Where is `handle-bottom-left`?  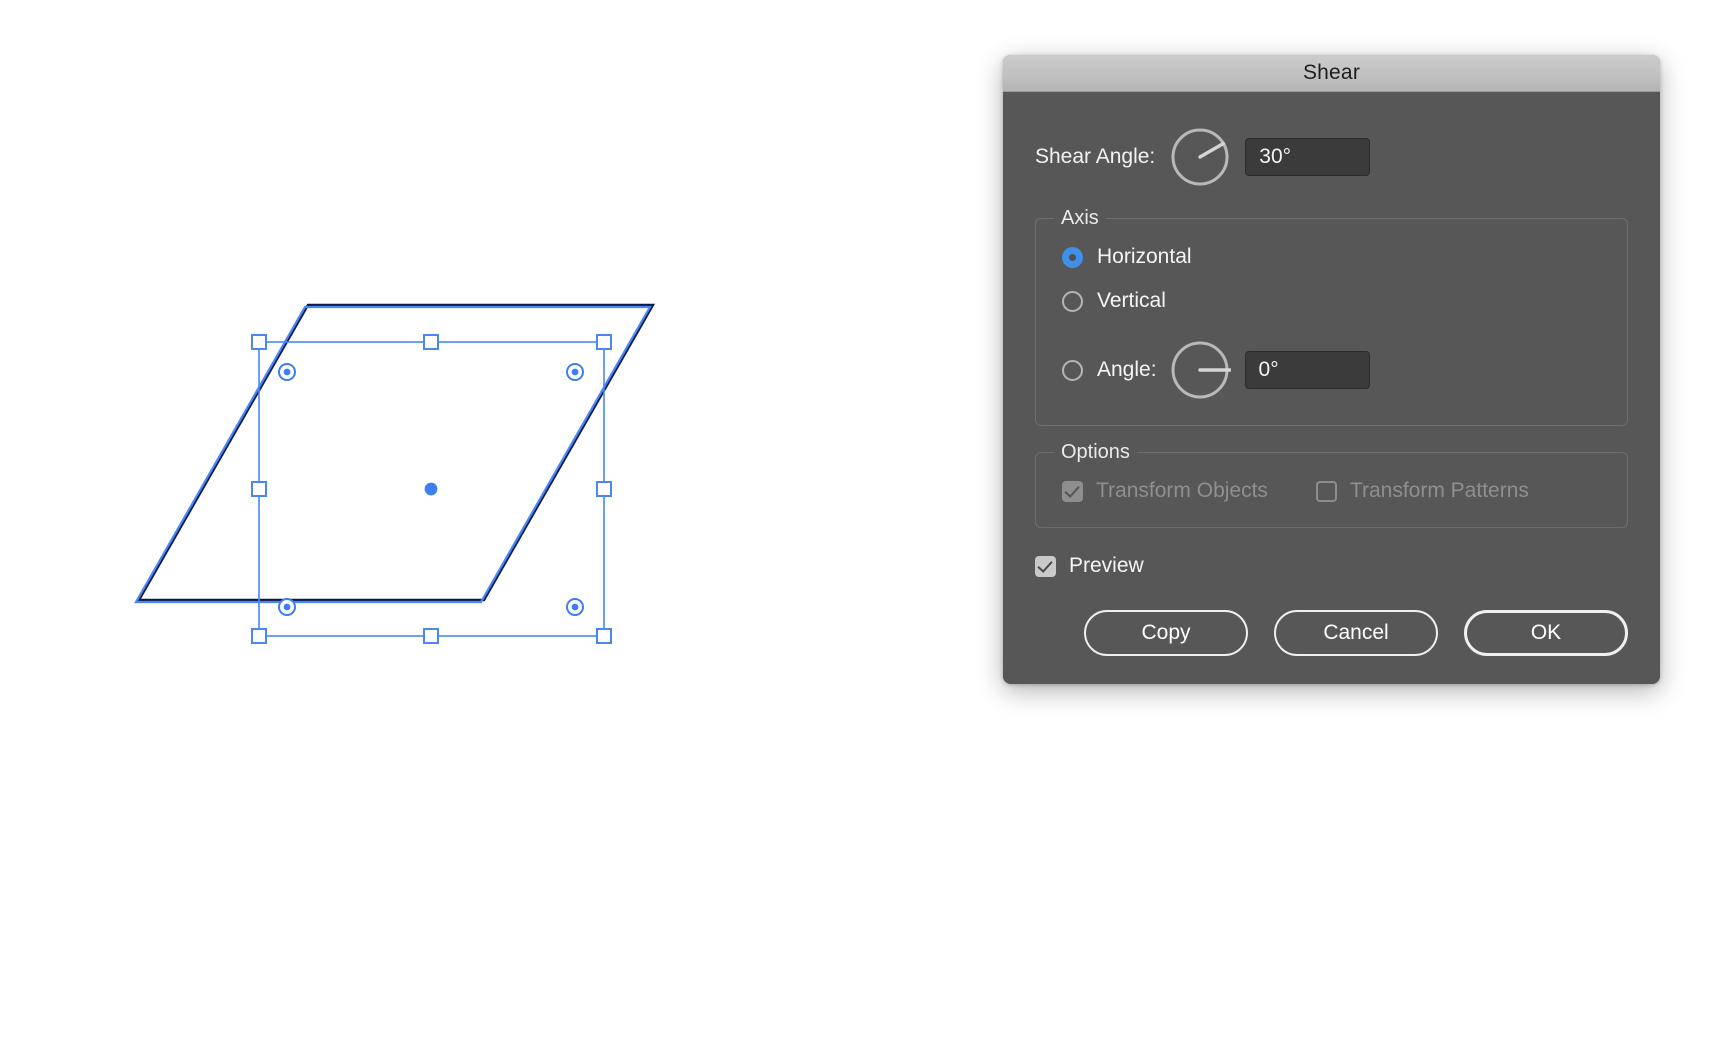
handle-bottom-left is located at coordinates (259, 636).